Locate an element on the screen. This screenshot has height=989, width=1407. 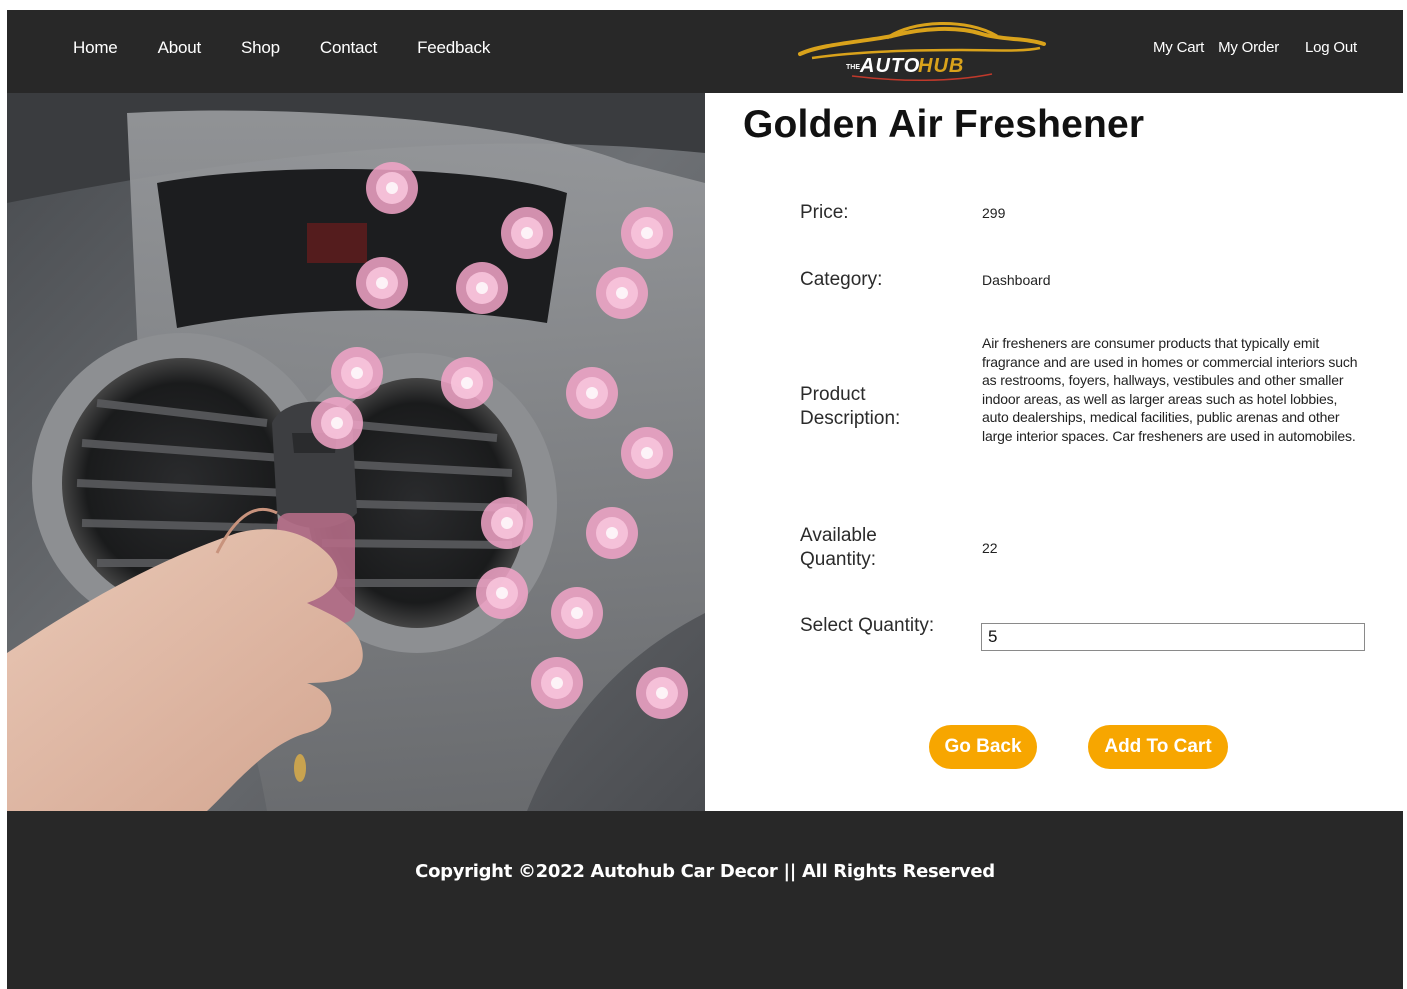
price-label: Price: is located at coordinates (824, 212).